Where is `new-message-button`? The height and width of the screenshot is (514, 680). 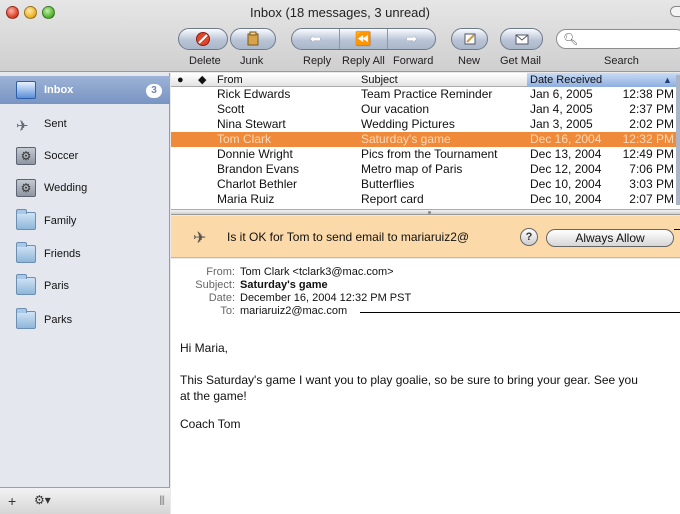 new-message-button is located at coordinates (469, 39).